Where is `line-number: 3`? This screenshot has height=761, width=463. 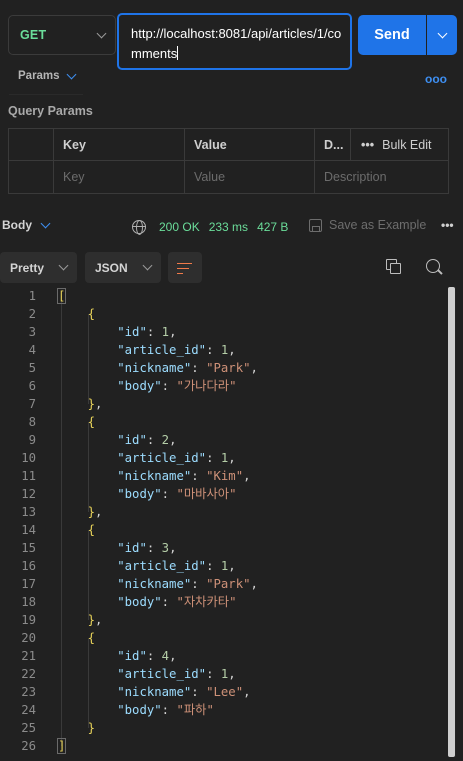
line-number: 3 is located at coordinates (32, 332).